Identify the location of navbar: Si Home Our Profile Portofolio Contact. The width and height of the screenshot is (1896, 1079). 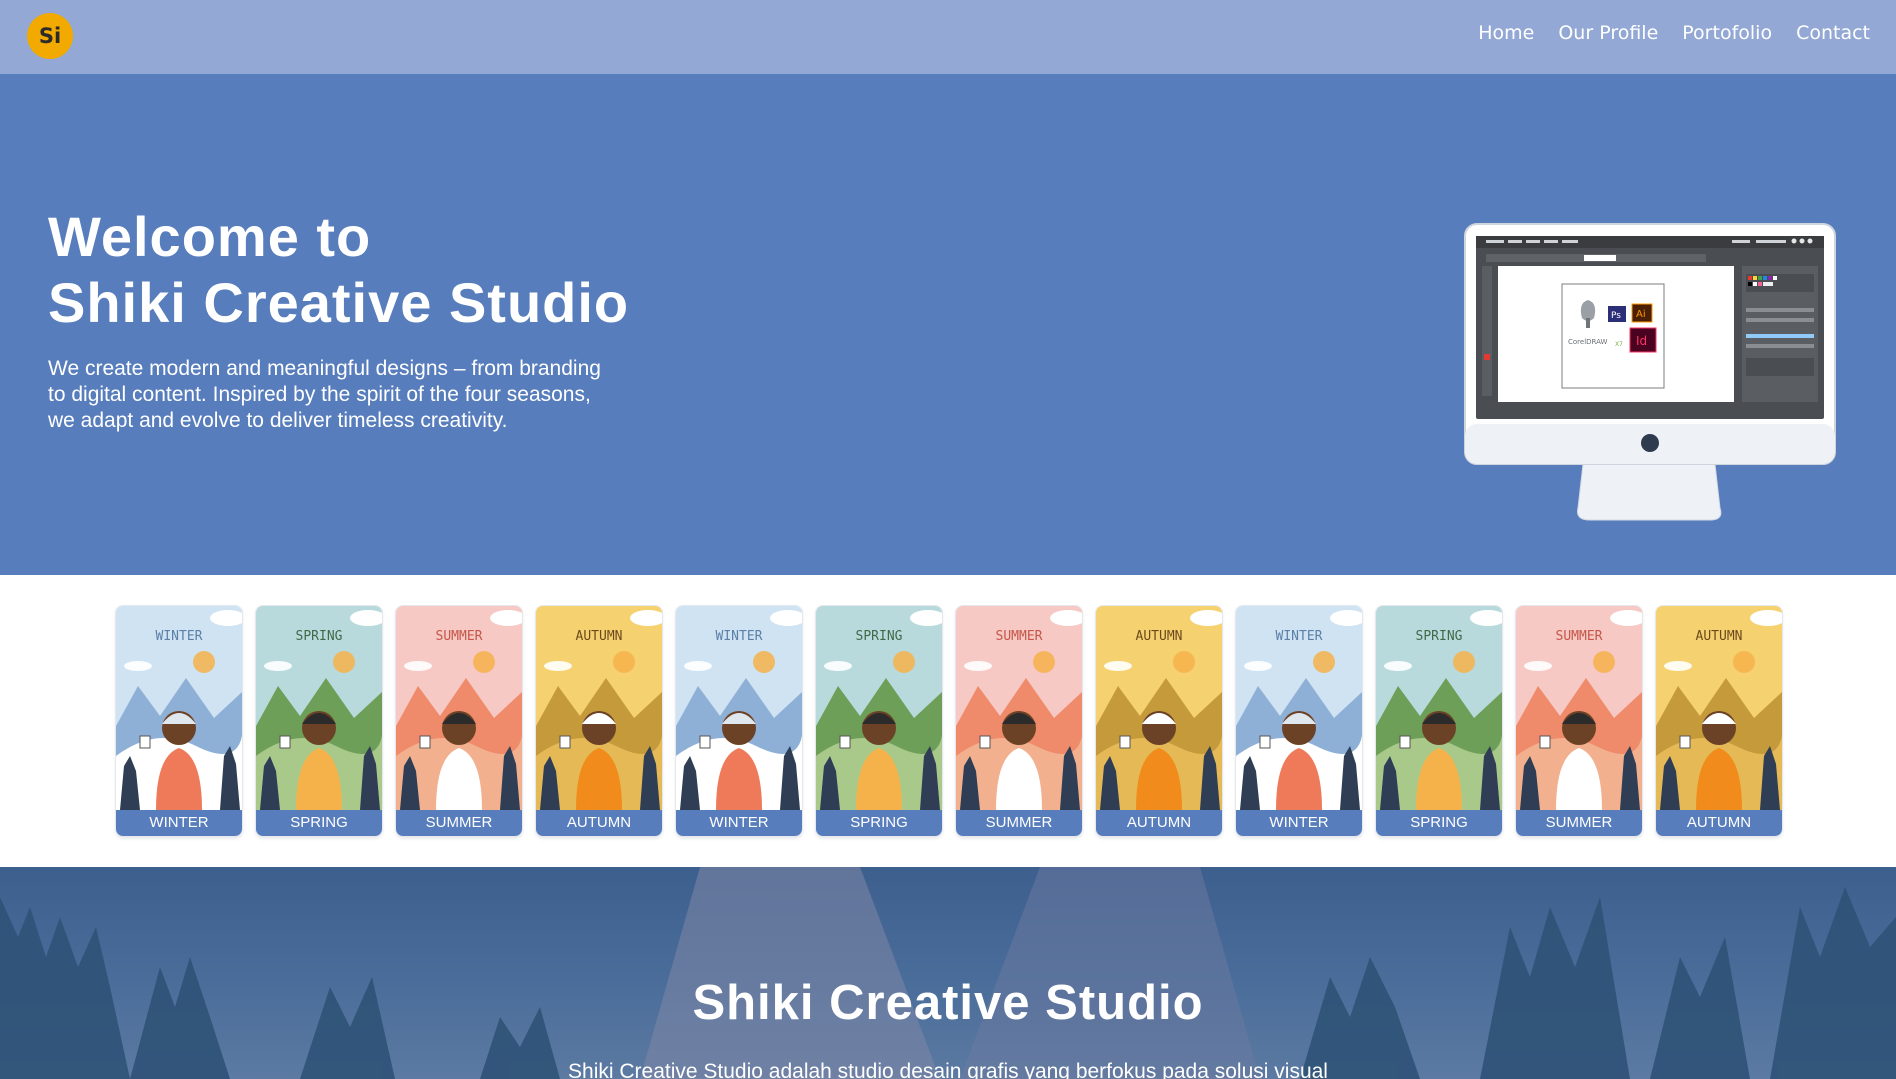
(948, 37).